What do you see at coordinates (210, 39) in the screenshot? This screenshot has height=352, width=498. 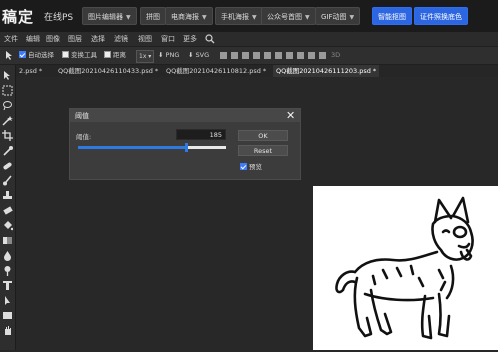 I see `search-icon` at bounding box center [210, 39].